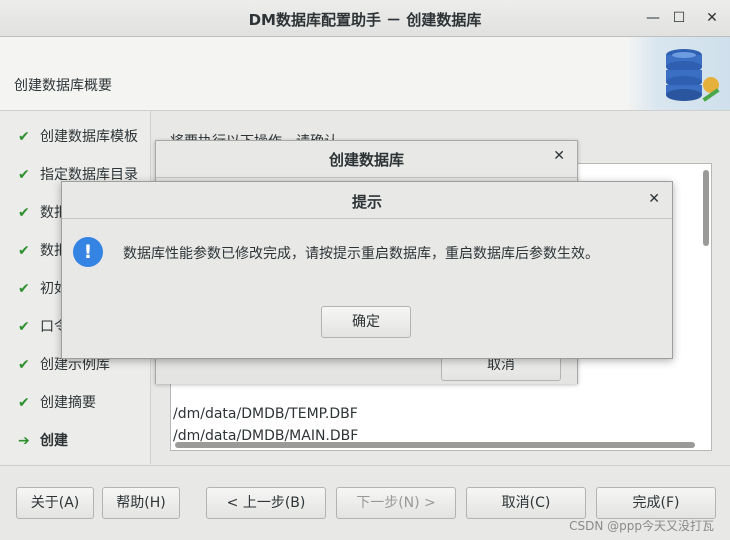  Describe the element at coordinates (366, 202) in the screenshot. I see `alert-title: 提示` at that location.